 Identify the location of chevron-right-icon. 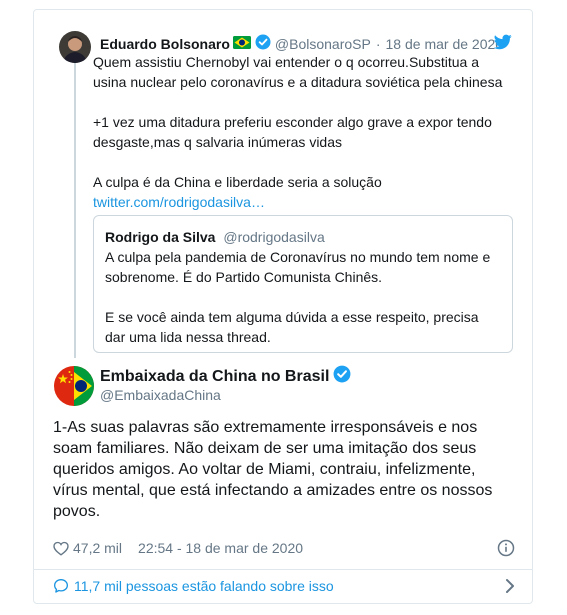
(510, 586).